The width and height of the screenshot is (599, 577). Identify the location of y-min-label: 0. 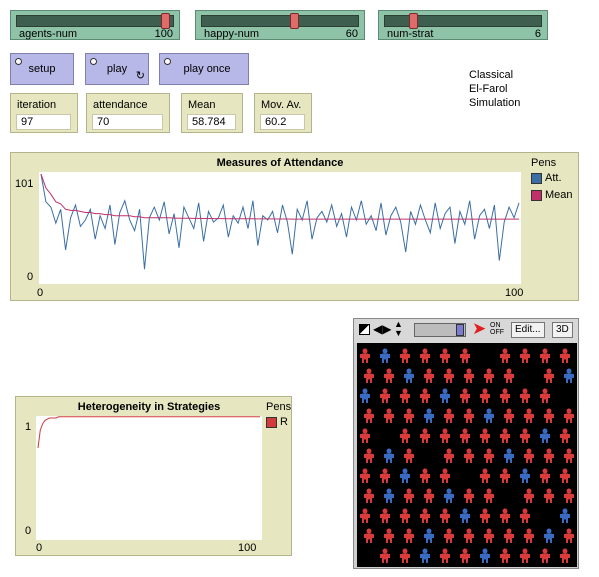
(30, 277).